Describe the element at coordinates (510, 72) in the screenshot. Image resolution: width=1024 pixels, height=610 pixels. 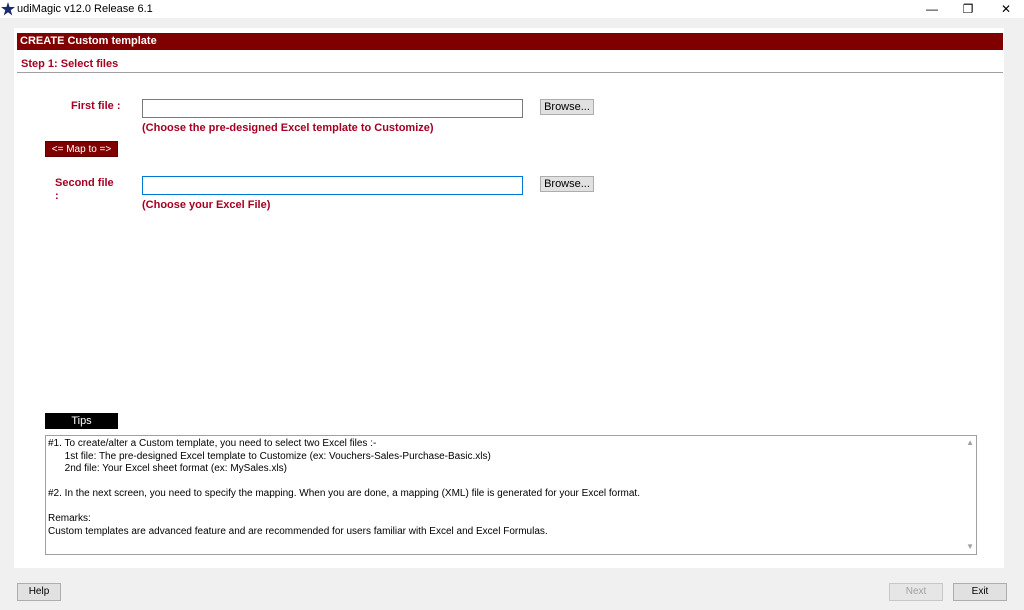
I see `step-divider` at that location.